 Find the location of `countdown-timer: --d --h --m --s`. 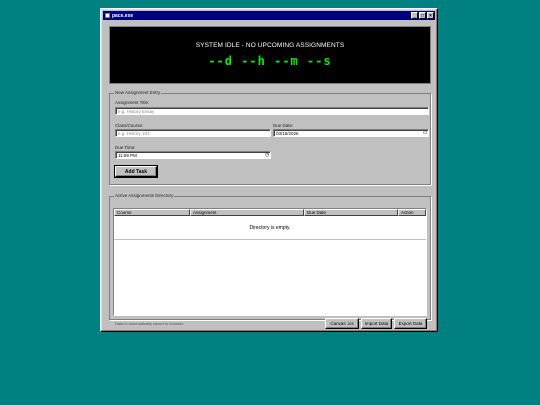

countdown-timer: --d --h --m --s is located at coordinates (270, 61).